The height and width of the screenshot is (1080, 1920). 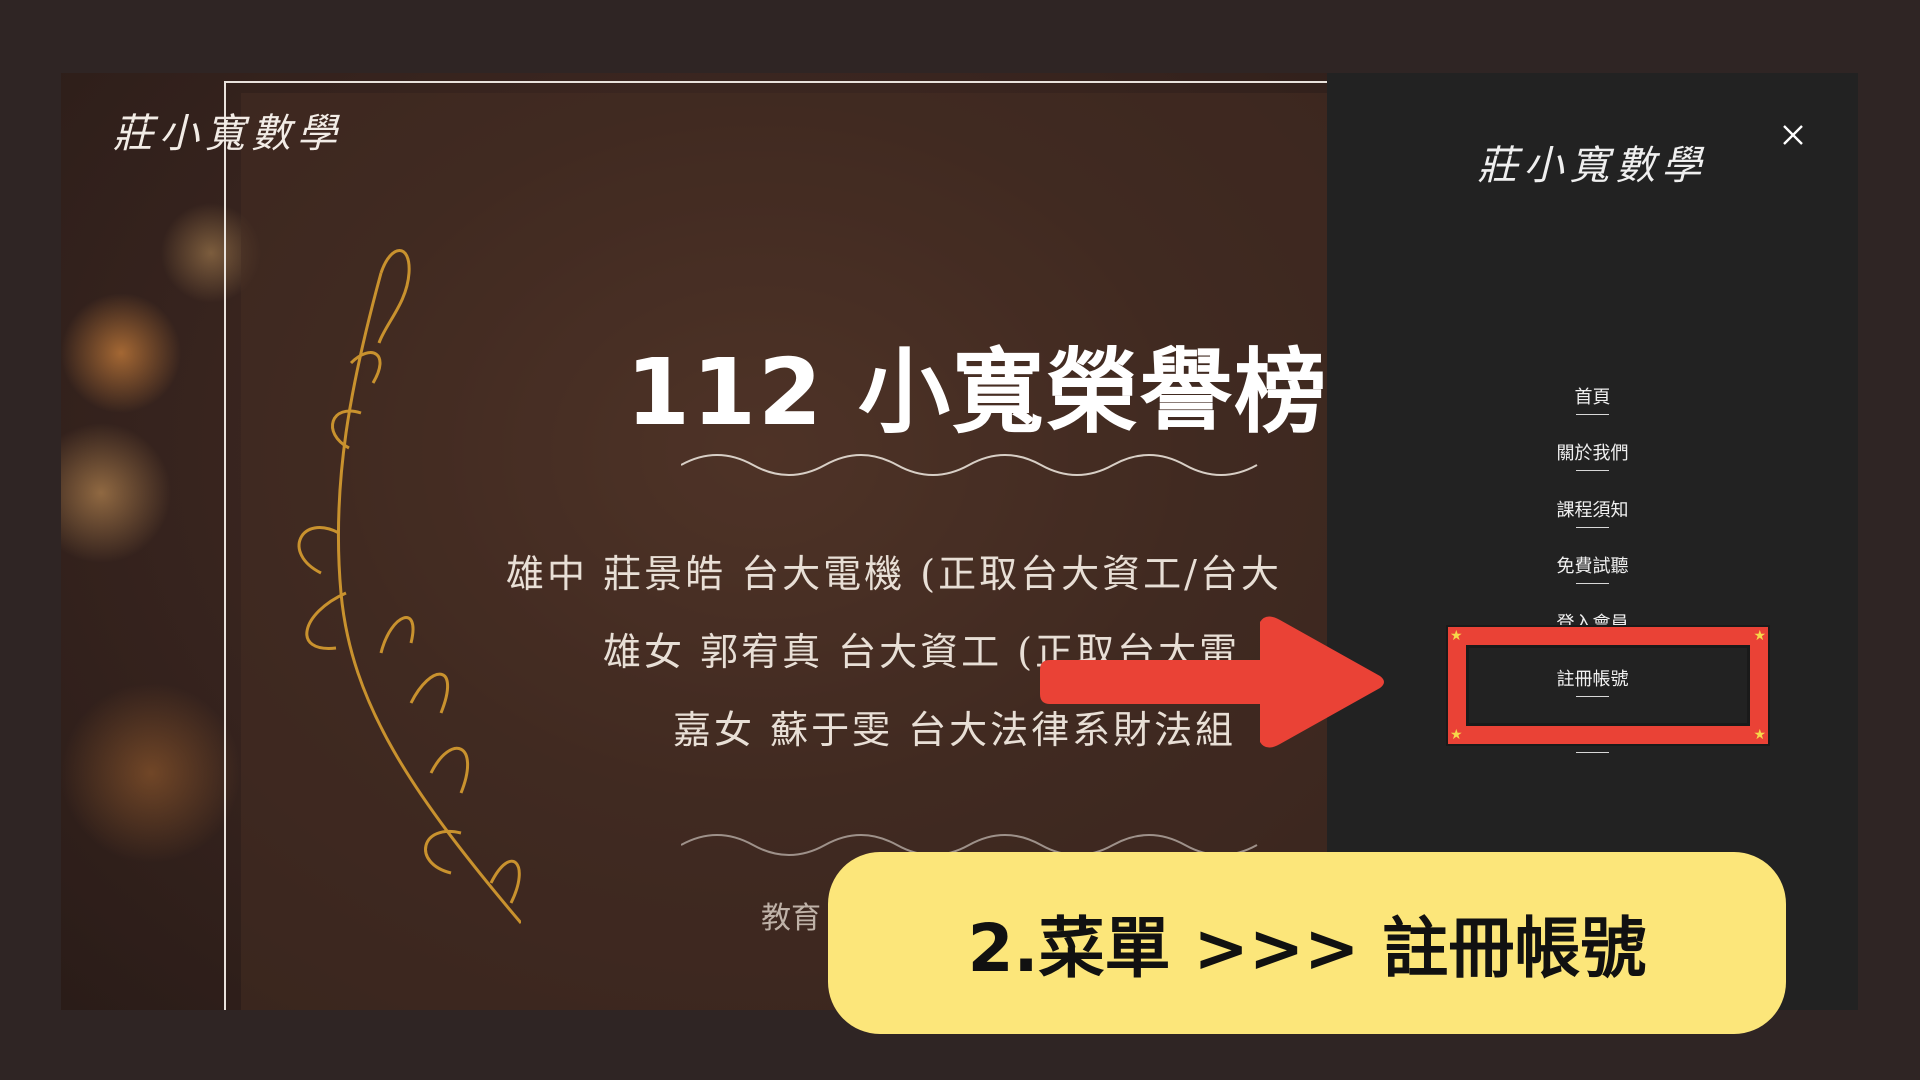 What do you see at coordinates (894, 574) in the screenshot?
I see `hero-honor-line: 雄中 莊景皓 台大電機 (正取台大資工/台大` at bounding box center [894, 574].